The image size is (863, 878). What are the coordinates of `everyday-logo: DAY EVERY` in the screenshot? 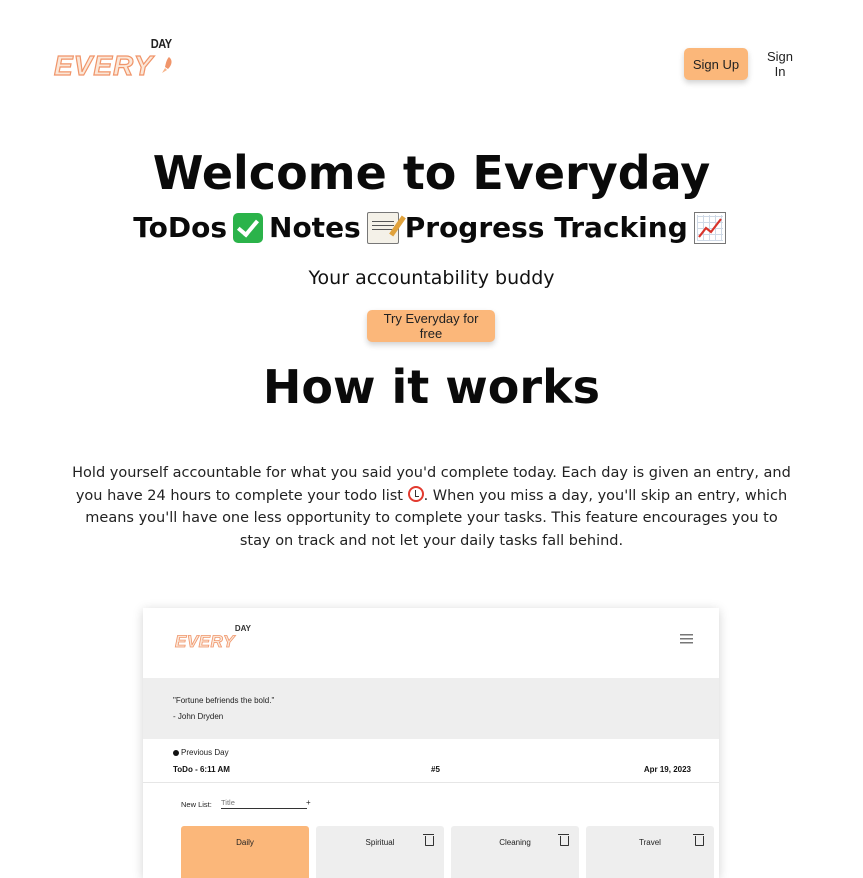 It's located at (115, 59).